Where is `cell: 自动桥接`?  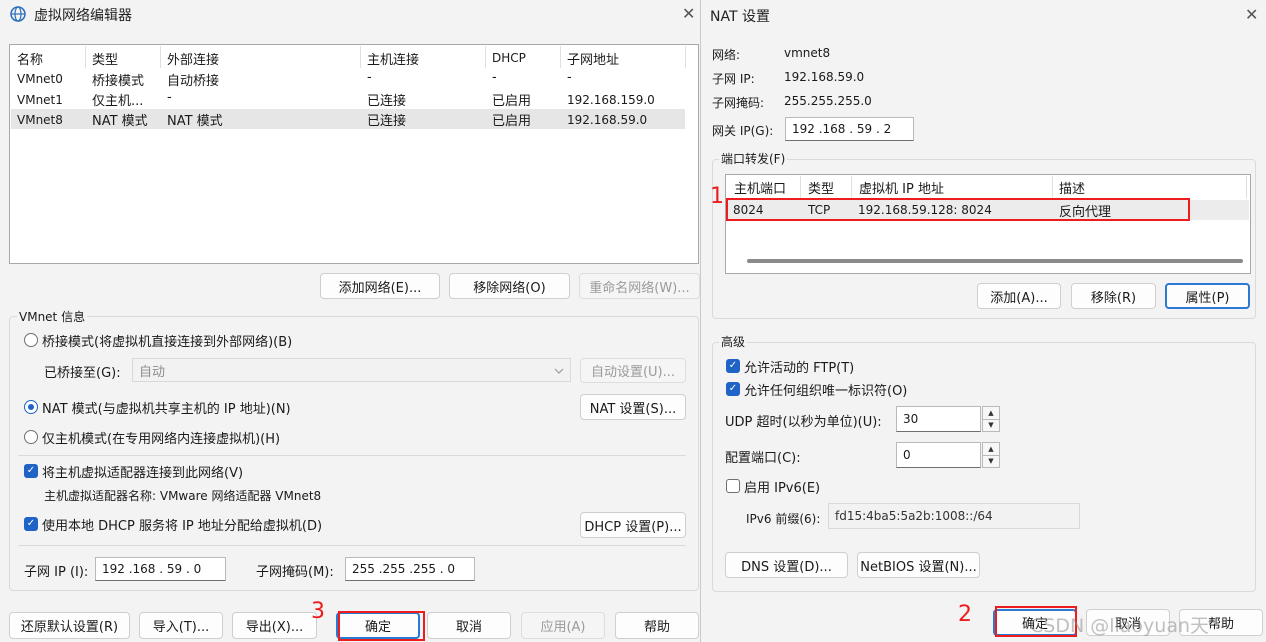
cell: 自动桥接 is located at coordinates (193, 81).